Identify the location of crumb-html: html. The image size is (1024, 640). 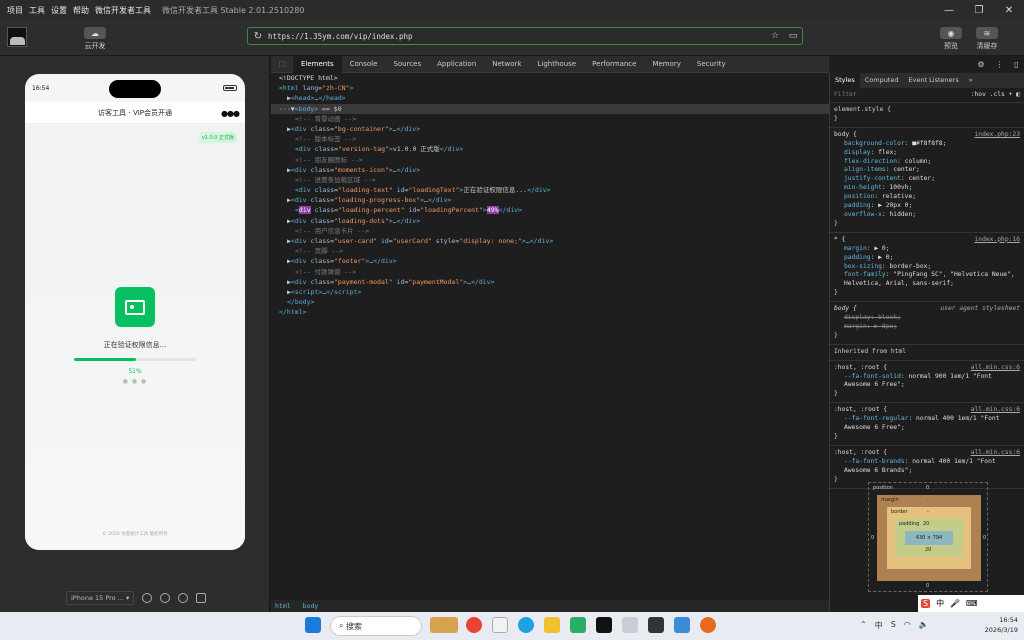
(283, 606).